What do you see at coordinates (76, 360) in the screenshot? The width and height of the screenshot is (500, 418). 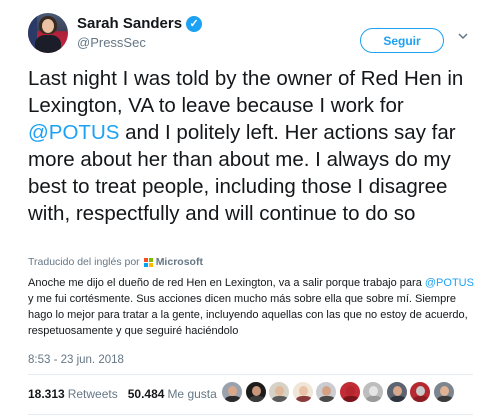 I see `tweet-timestamp: 8:53 - 23 jun. 2018` at bounding box center [76, 360].